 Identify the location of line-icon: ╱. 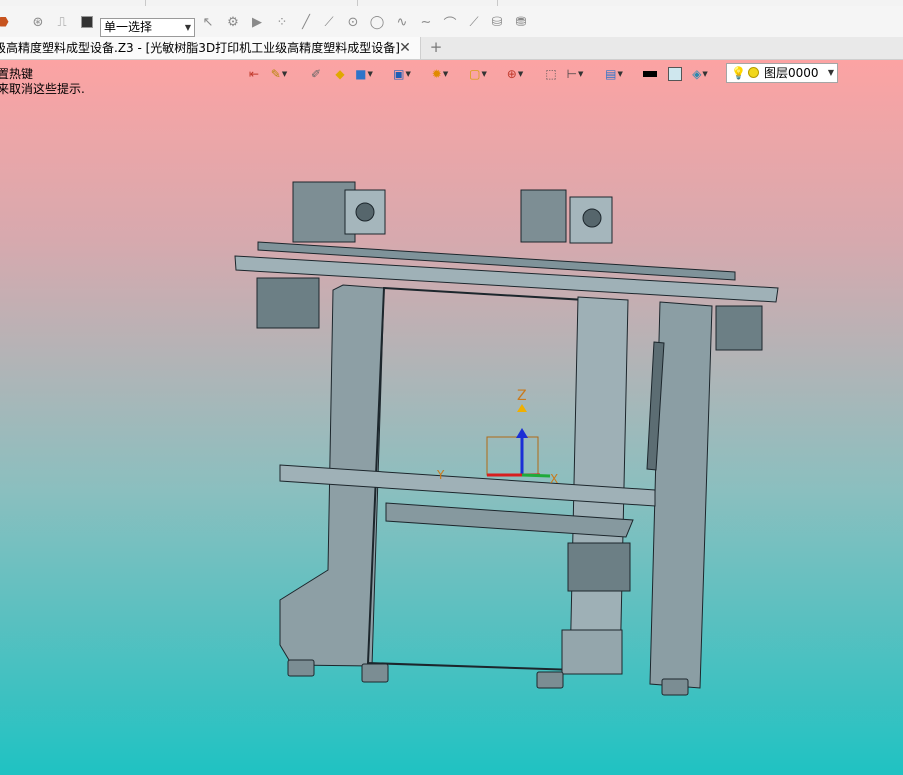
(306, 22).